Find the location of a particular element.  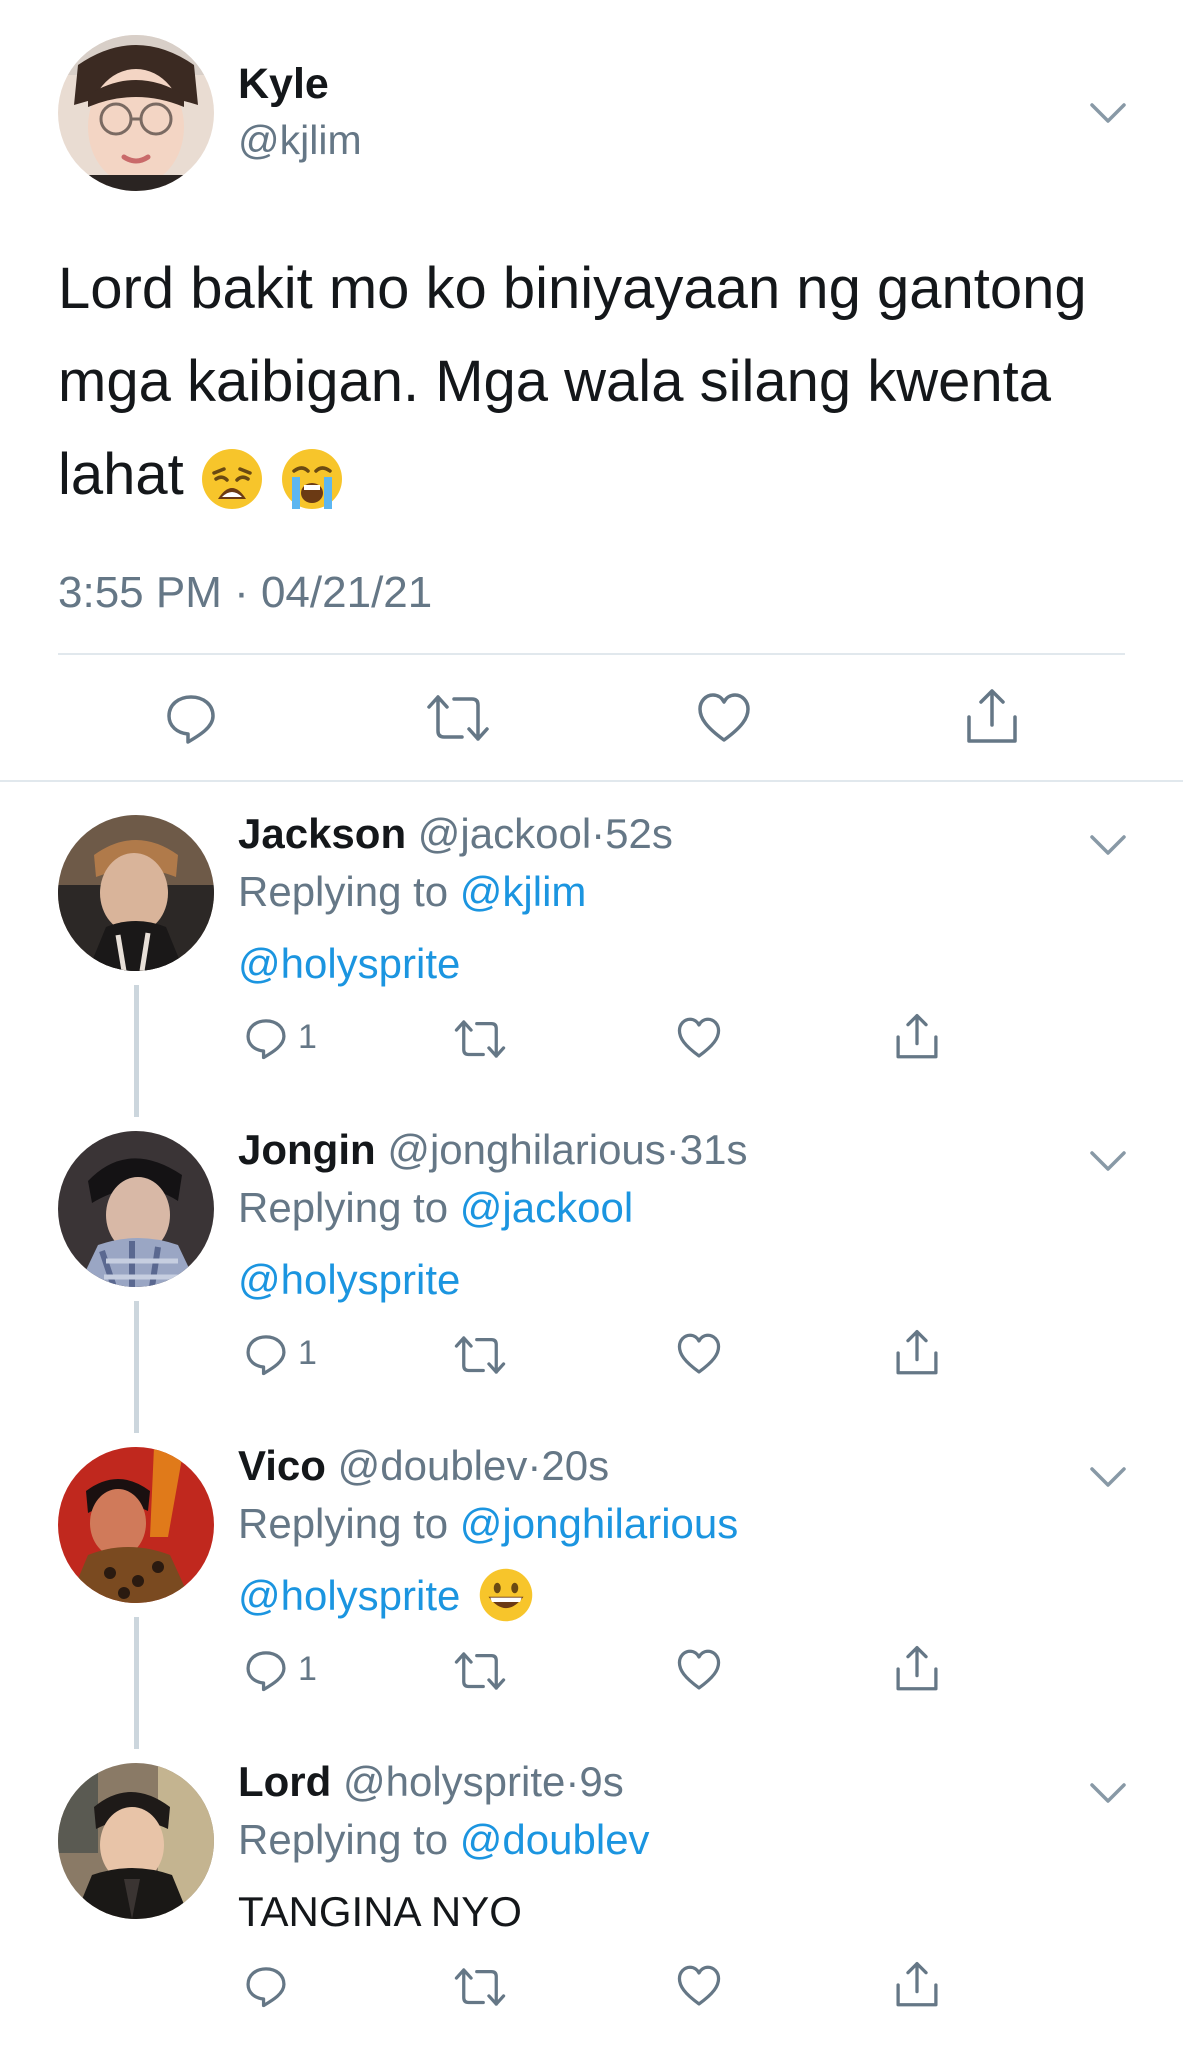

grinning-face-emoji is located at coordinates (506, 1595).